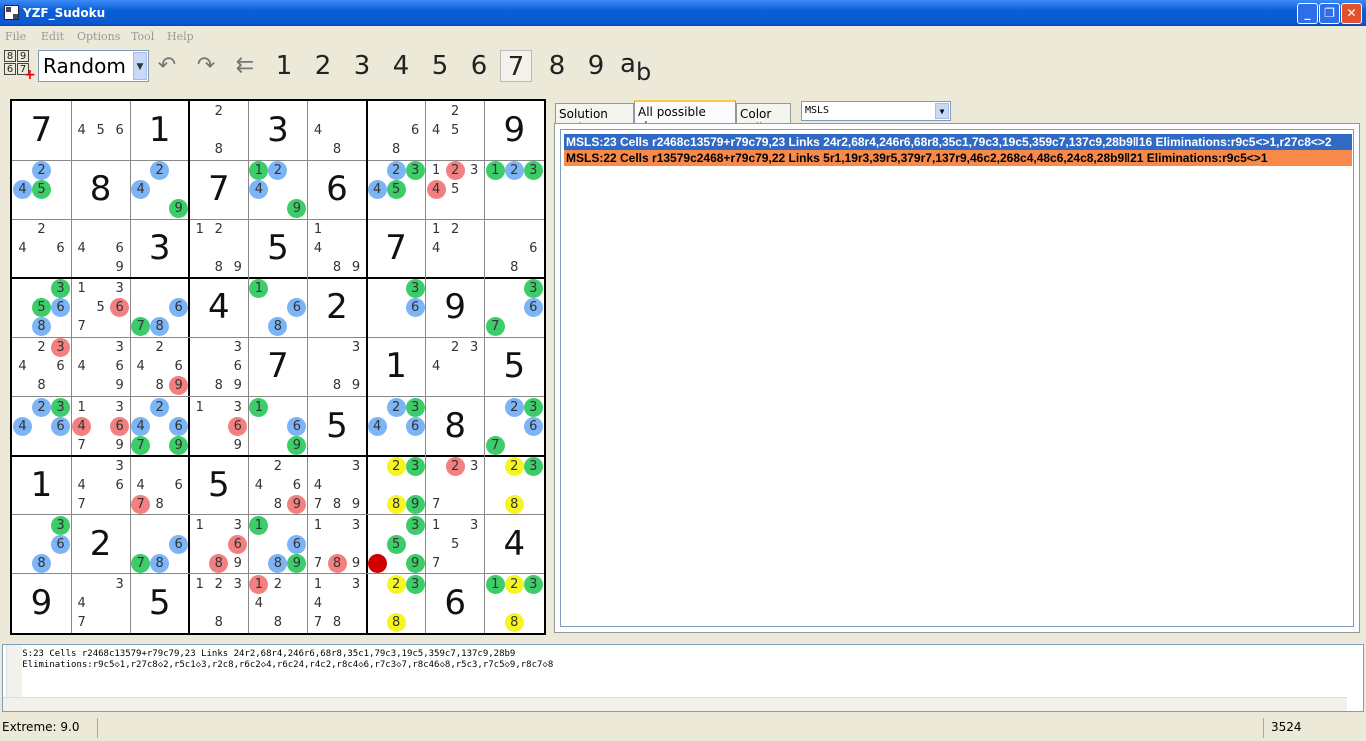 The width and height of the screenshot is (1366, 741). Describe the element at coordinates (277, 544) in the screenshot. I see `cell-r8c5: 1689` at that location.